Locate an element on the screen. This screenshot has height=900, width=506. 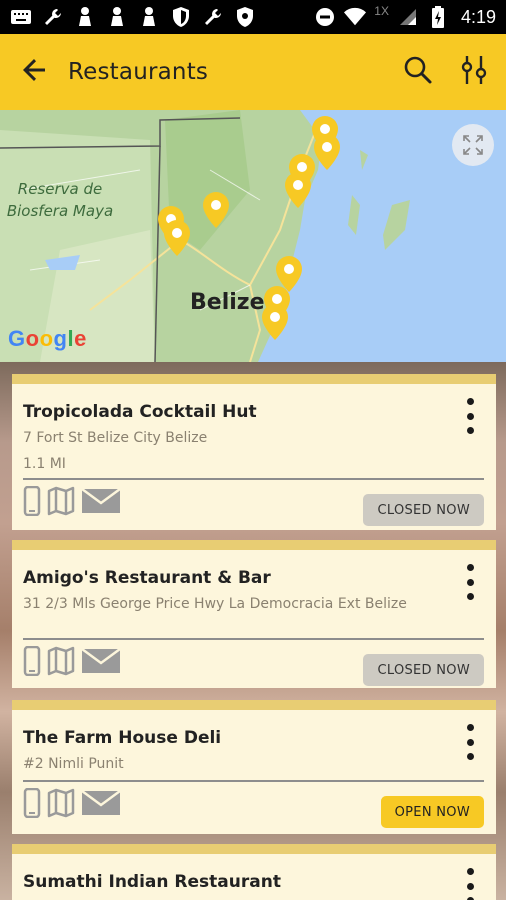
do-not-disturb-icon is located at coordinates (325, 17).